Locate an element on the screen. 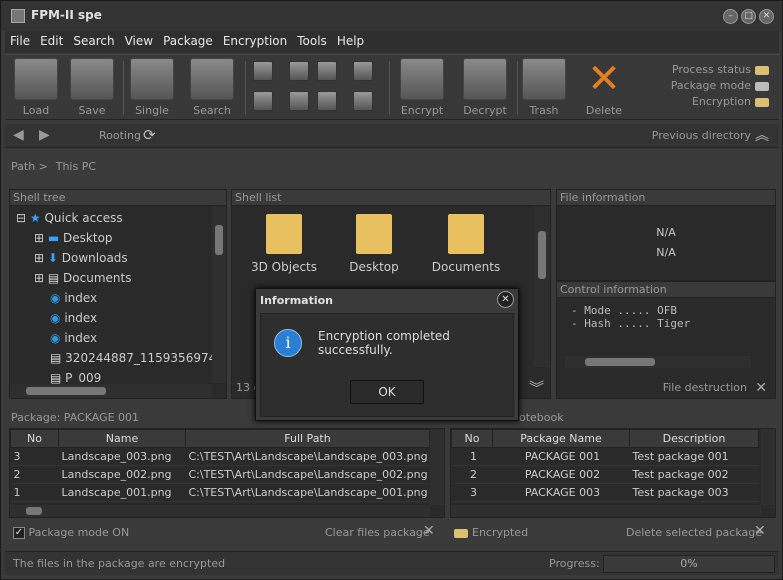 Image resolution: width=783 pixels, height=580 pixels. table-row: 3 PACKAGE 003 Test package 003 is located at coordinates (605, 492).